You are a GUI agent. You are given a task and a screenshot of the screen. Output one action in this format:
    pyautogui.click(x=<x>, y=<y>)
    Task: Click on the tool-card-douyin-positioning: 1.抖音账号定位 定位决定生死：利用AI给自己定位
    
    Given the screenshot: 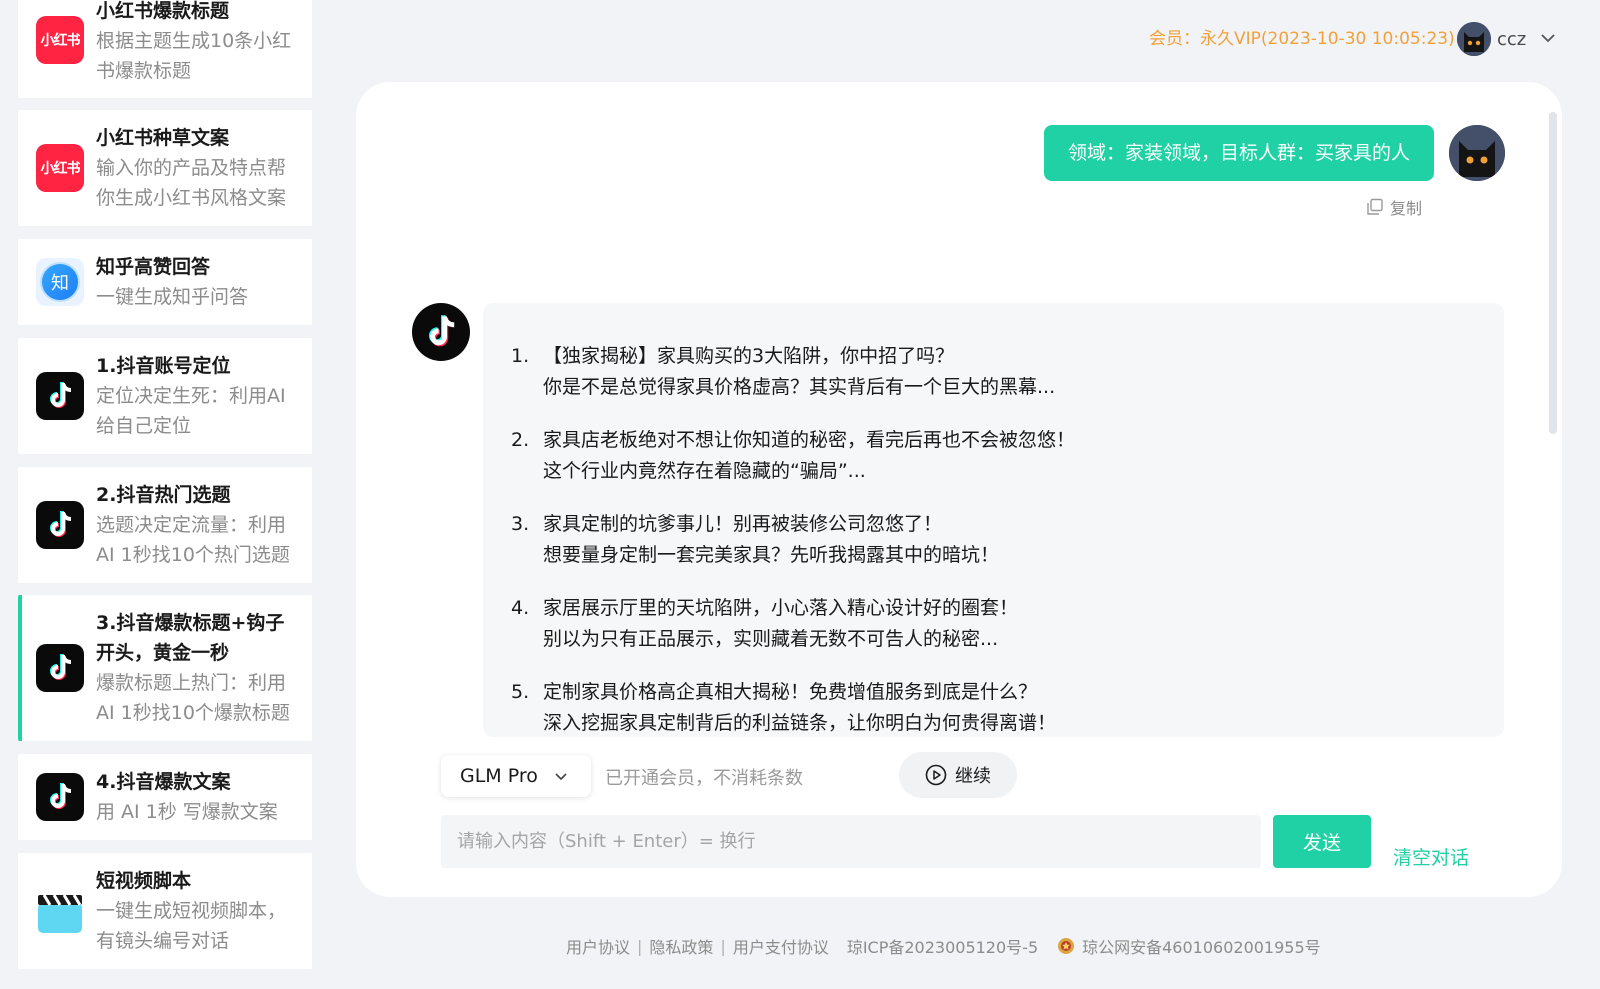 What is the action you would take?
    pyautogui.click(x=165, y=396)
    